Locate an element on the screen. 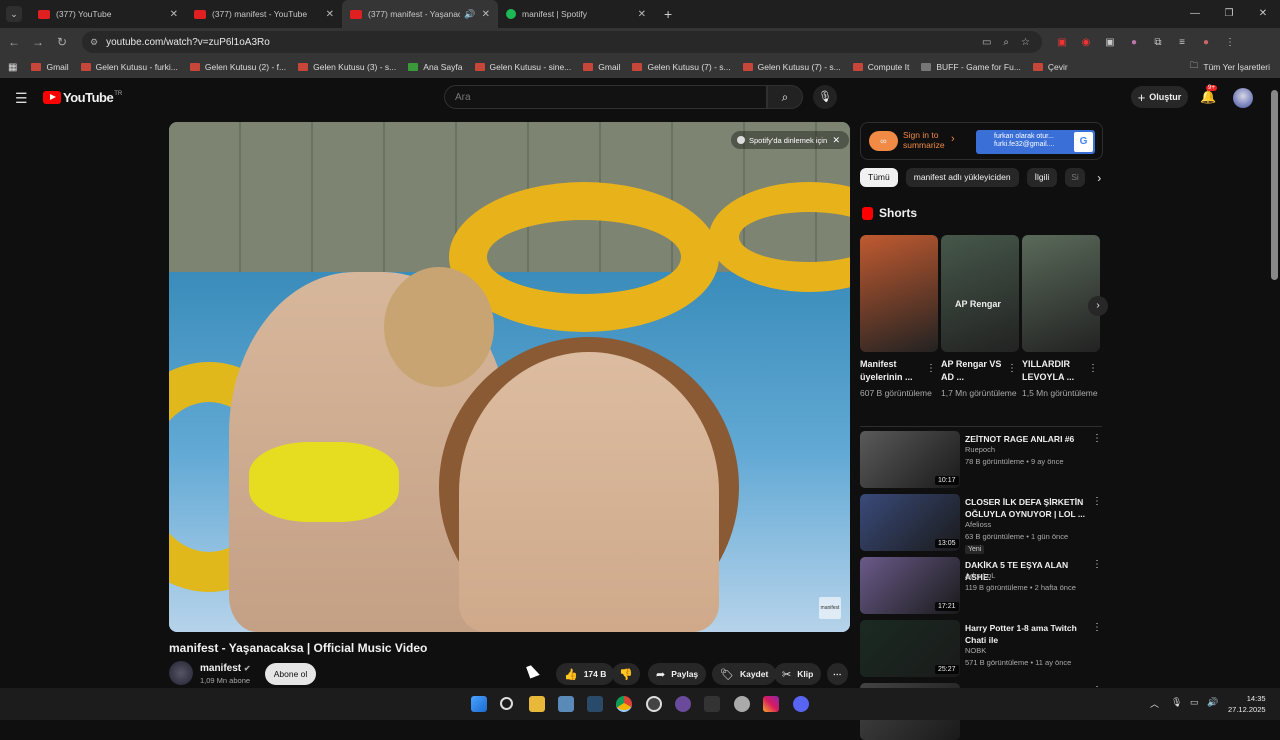 The width and height of the screenshot is (1280, 740). chip-related: İlgili is located at coordinates (1042, 177).